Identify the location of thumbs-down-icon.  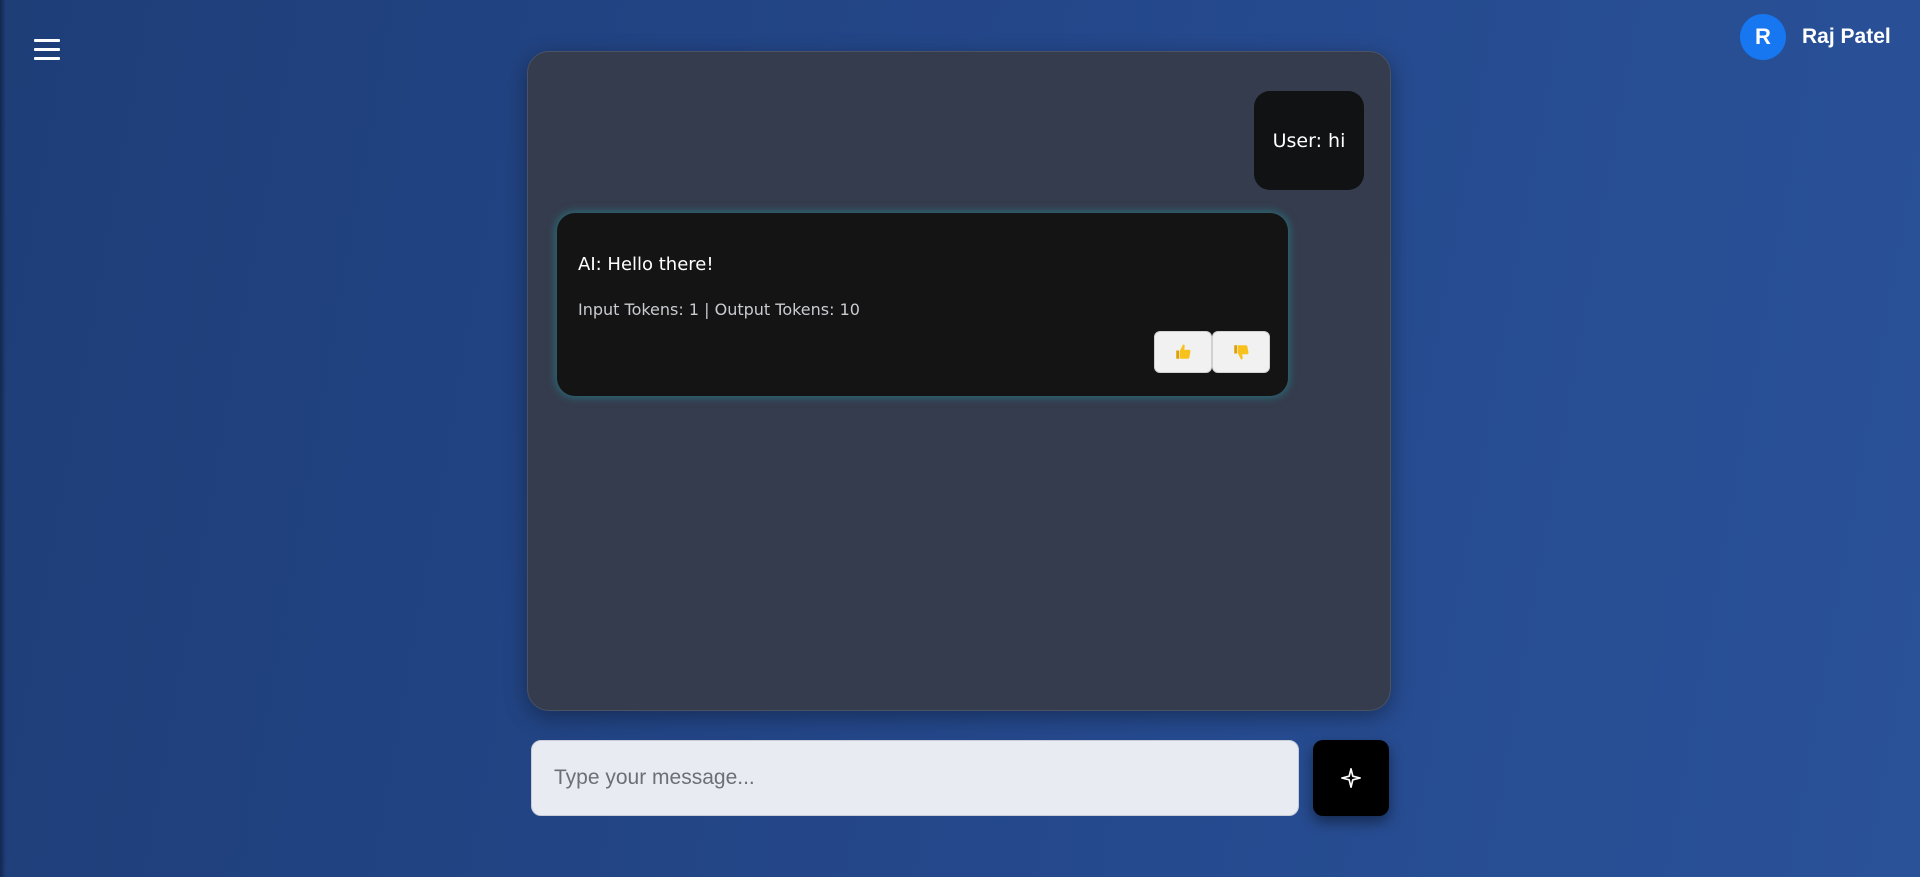
(1241, 352).